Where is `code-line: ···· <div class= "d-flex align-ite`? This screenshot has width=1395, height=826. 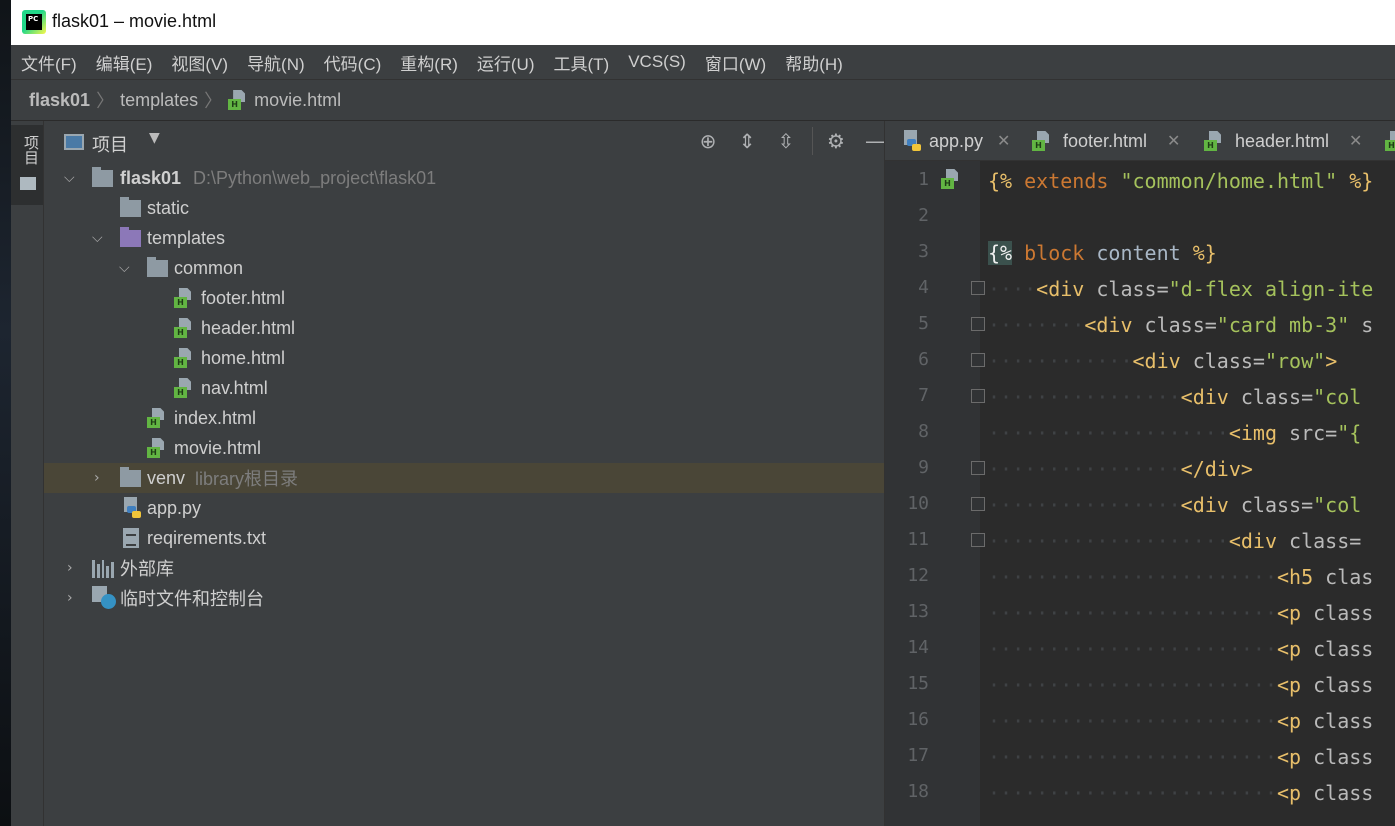 code-line: ···· <div class= "d-flex align-ite is located at coordinates (1181, 289).